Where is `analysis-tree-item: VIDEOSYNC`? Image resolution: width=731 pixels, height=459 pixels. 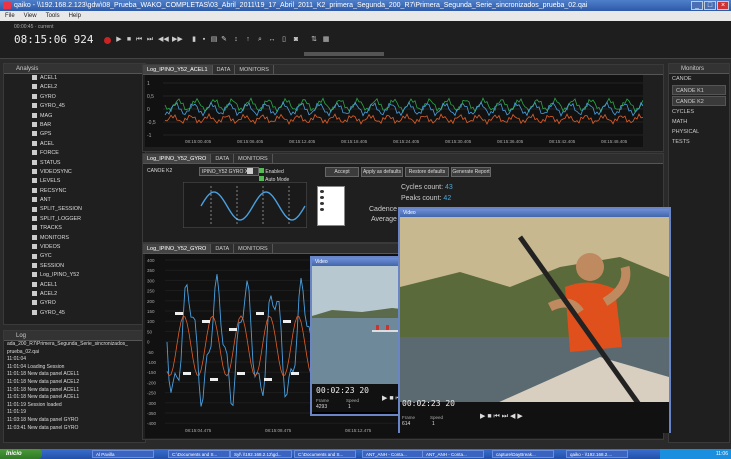 analysis-tree-item: VIDEOSYNC is located at coordinates (88, 172).